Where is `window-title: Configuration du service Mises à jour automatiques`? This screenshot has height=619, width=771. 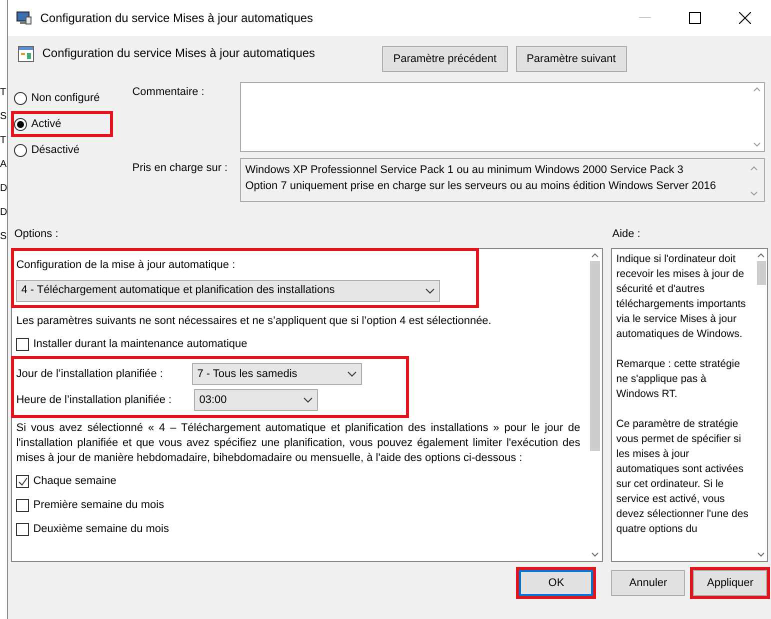
window-title: Configuration du service Mises à jour automatiques is located at coordinates (177, 18).